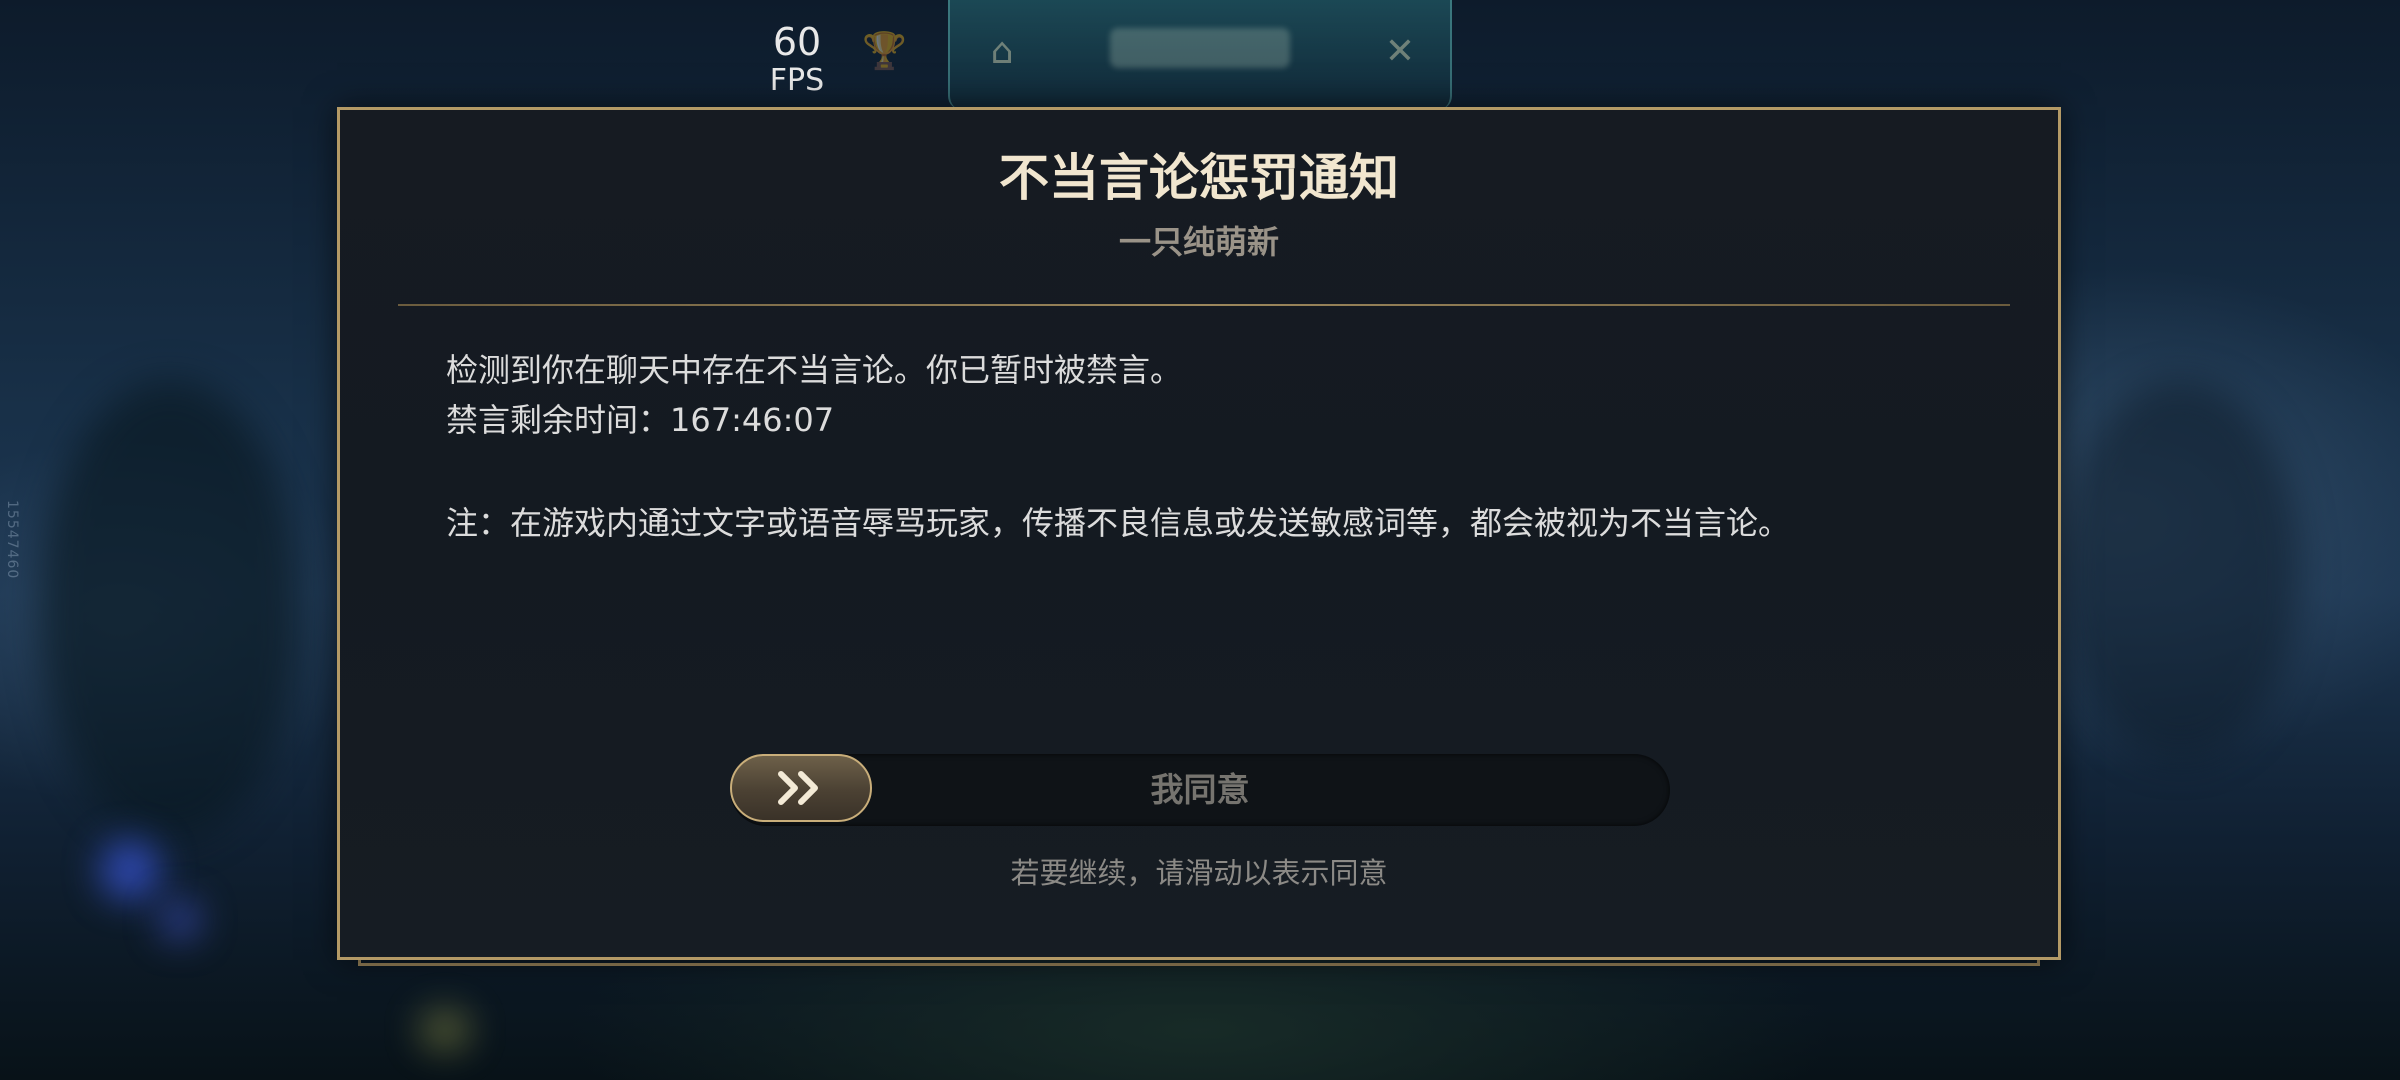 Image resolution: width=2400 pixels, height=1080 pixels. I want to click on top-hud-panel: ⌂ ✕, so click(1200, 55).